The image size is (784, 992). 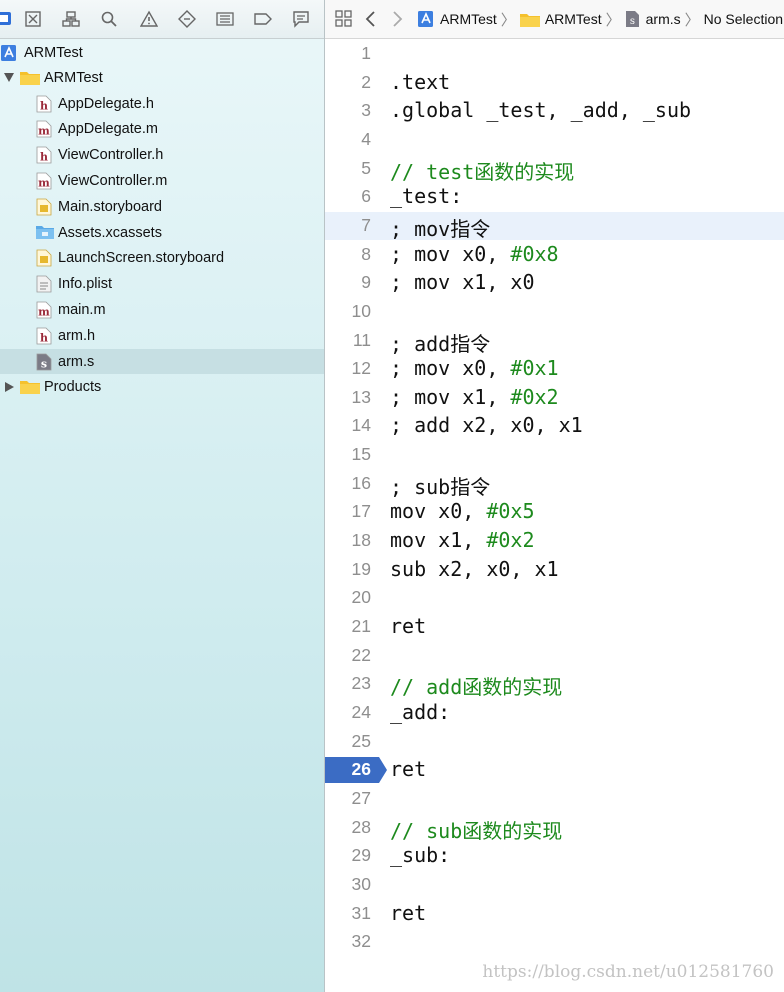 I want to click on code-line: 8 ; mov x0, #0x8, so click(x=554, y=255).